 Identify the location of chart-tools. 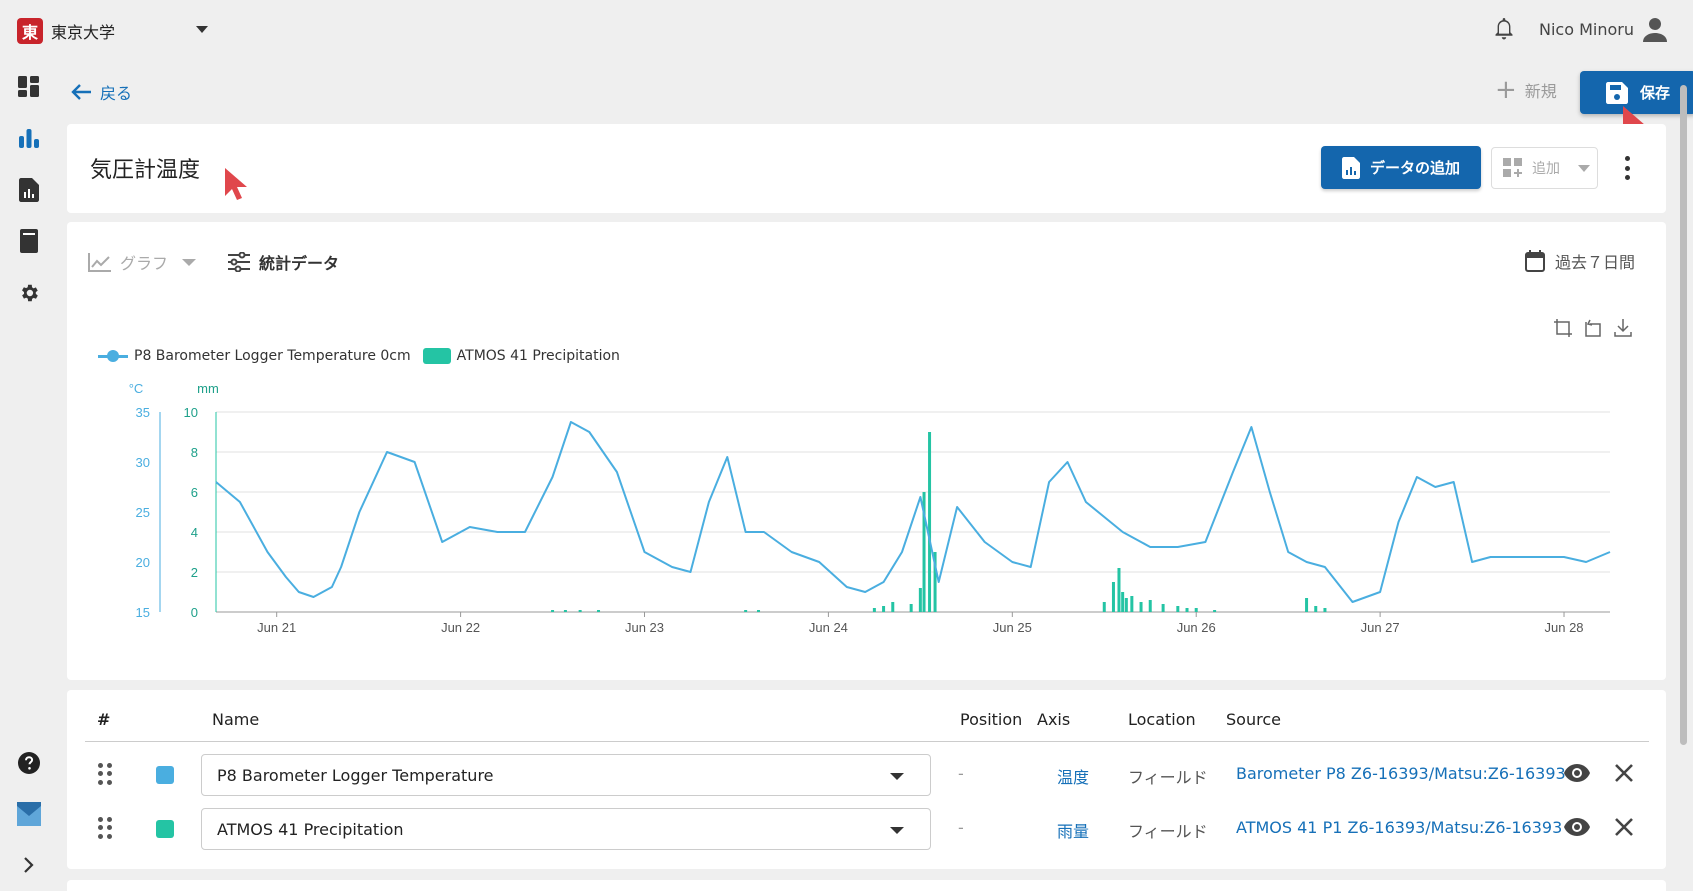
(1593, 328).